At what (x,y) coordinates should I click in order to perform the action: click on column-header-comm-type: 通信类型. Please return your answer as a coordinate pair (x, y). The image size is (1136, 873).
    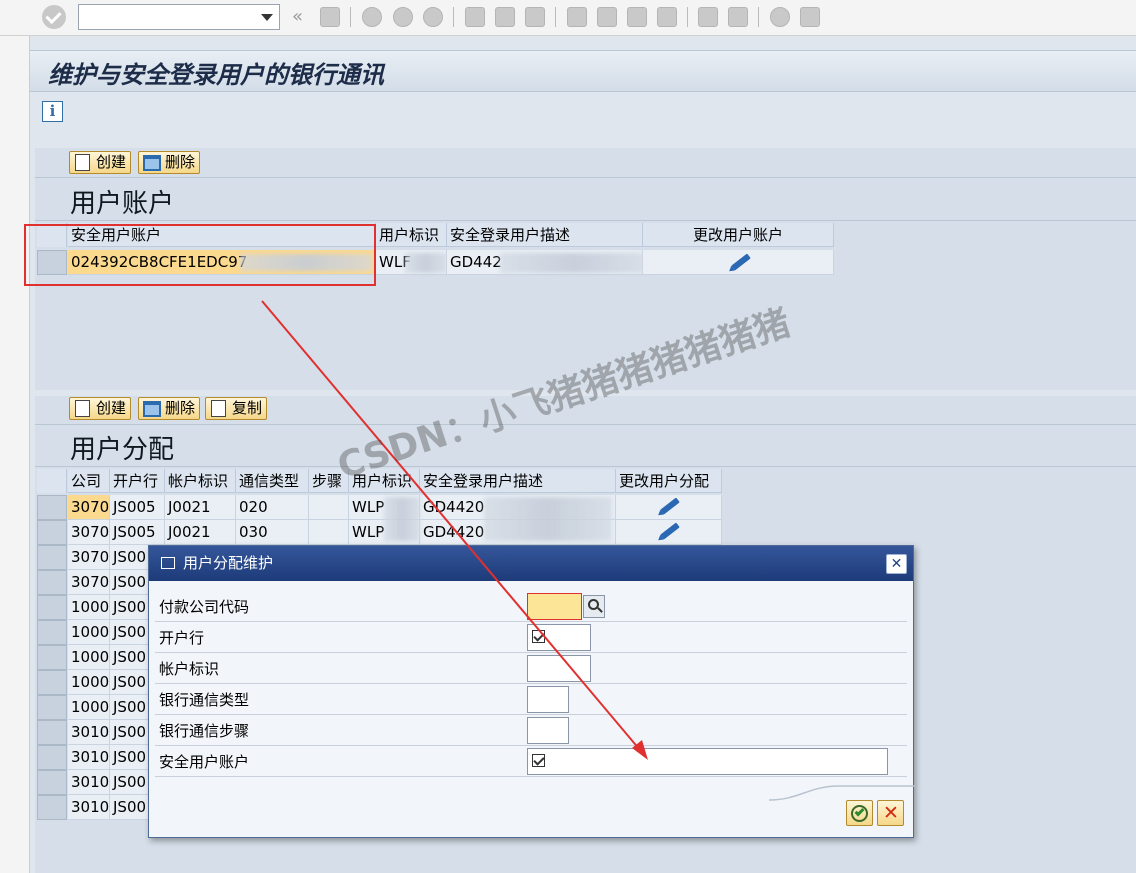
    Looking at the image, I should click on (272, 481).